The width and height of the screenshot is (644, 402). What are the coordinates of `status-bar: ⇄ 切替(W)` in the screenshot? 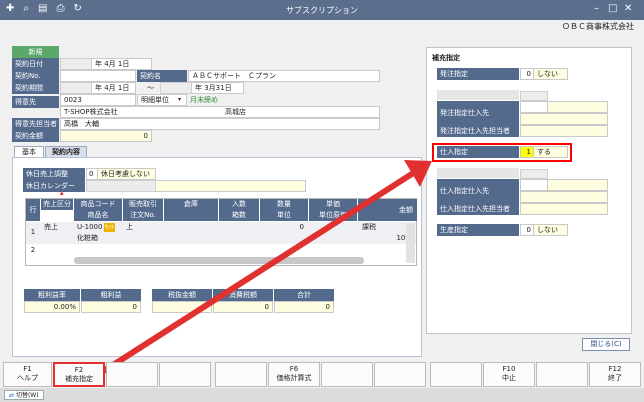 It's located at (322, 395).